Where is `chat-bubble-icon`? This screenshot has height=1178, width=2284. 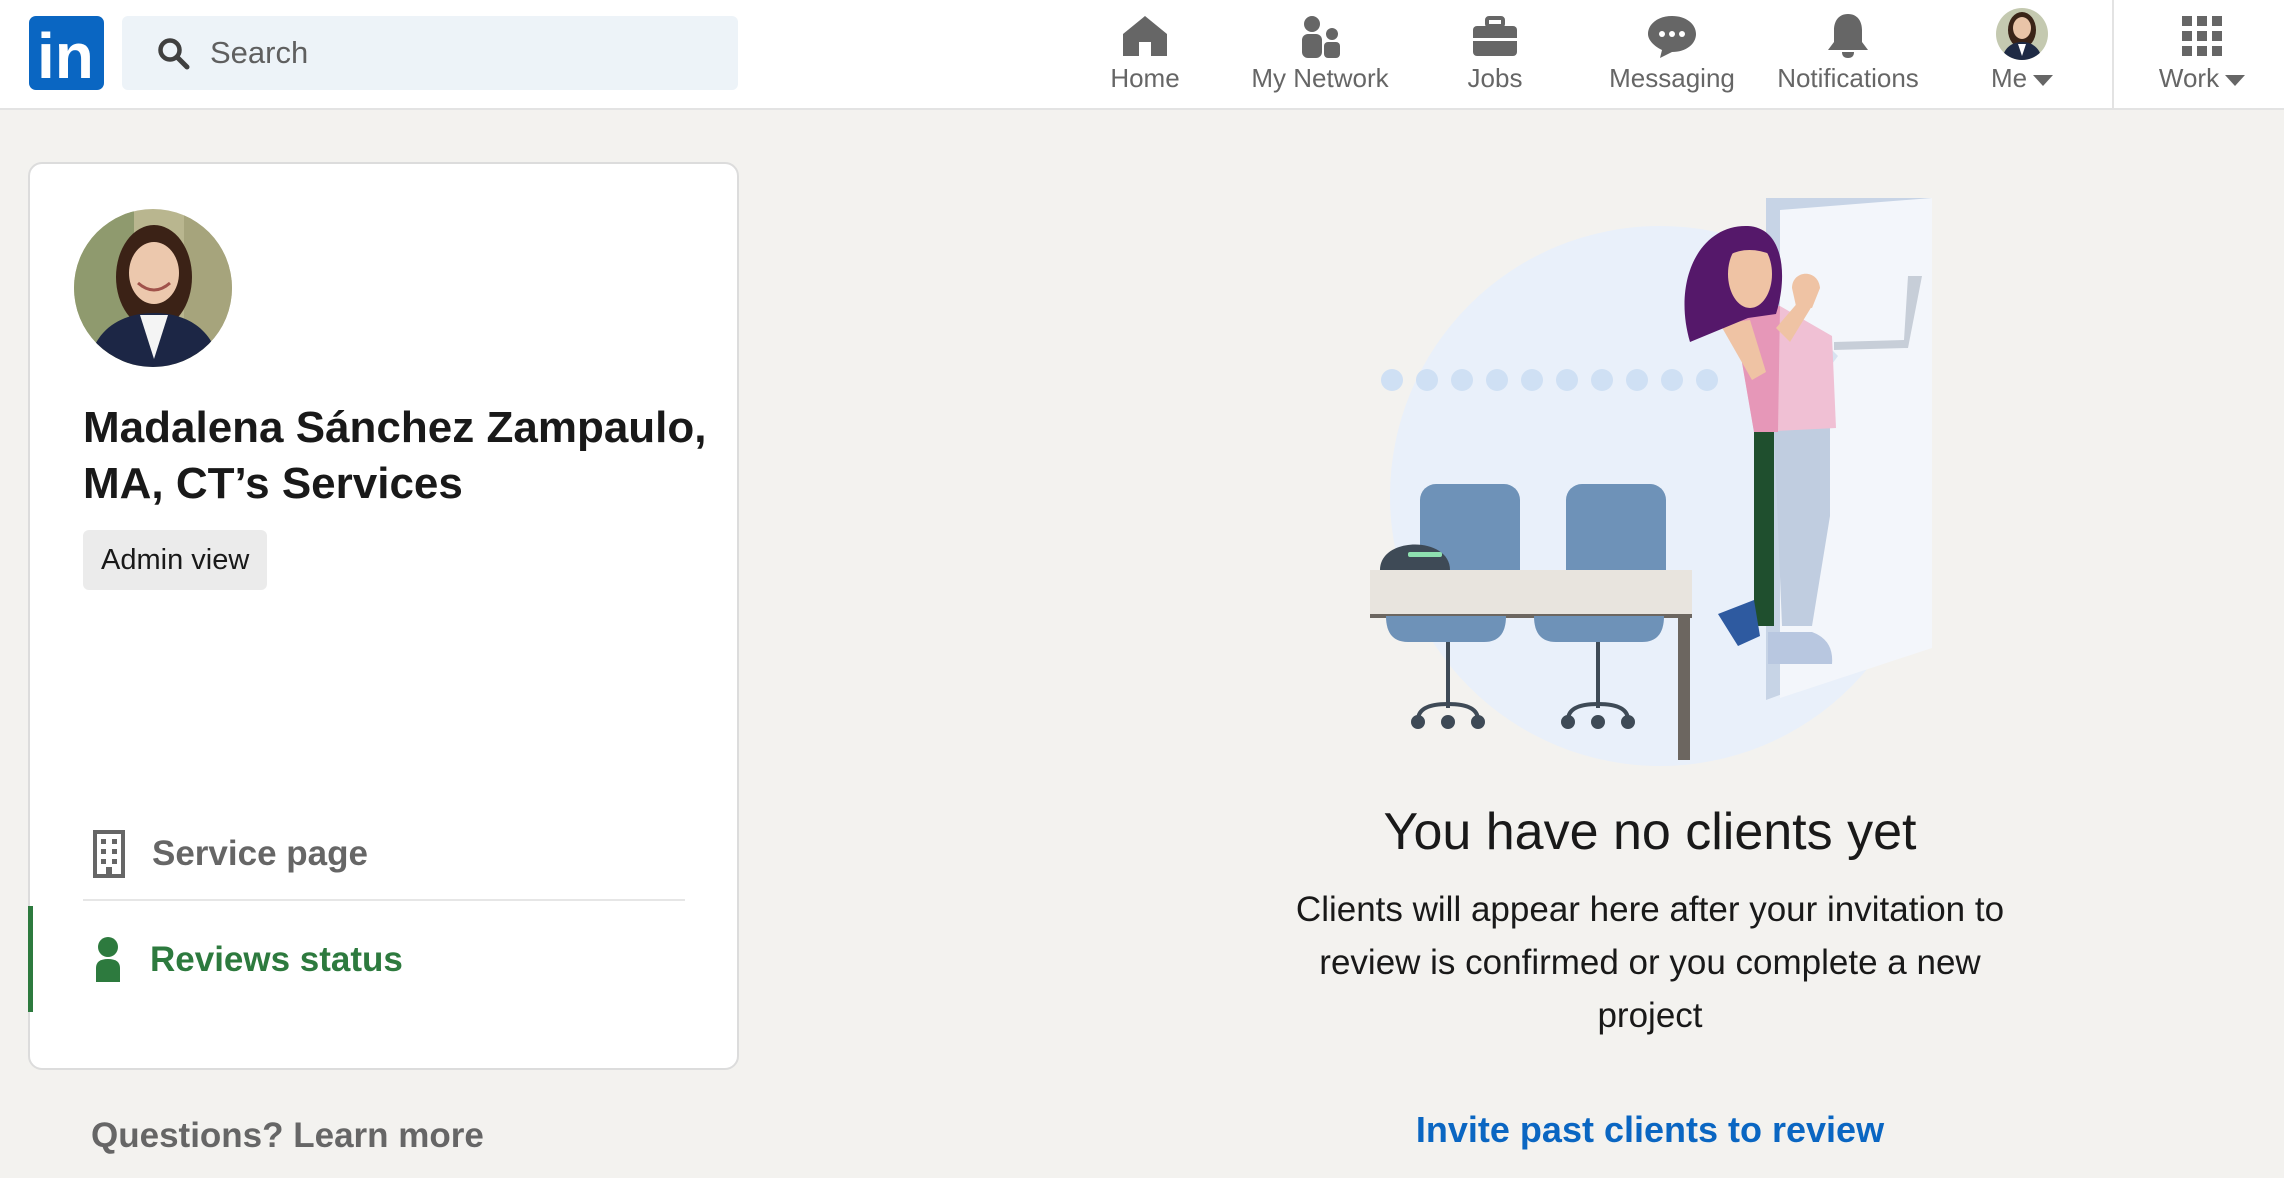
chat-bubble-icon is located at coordinates (1672, 37).